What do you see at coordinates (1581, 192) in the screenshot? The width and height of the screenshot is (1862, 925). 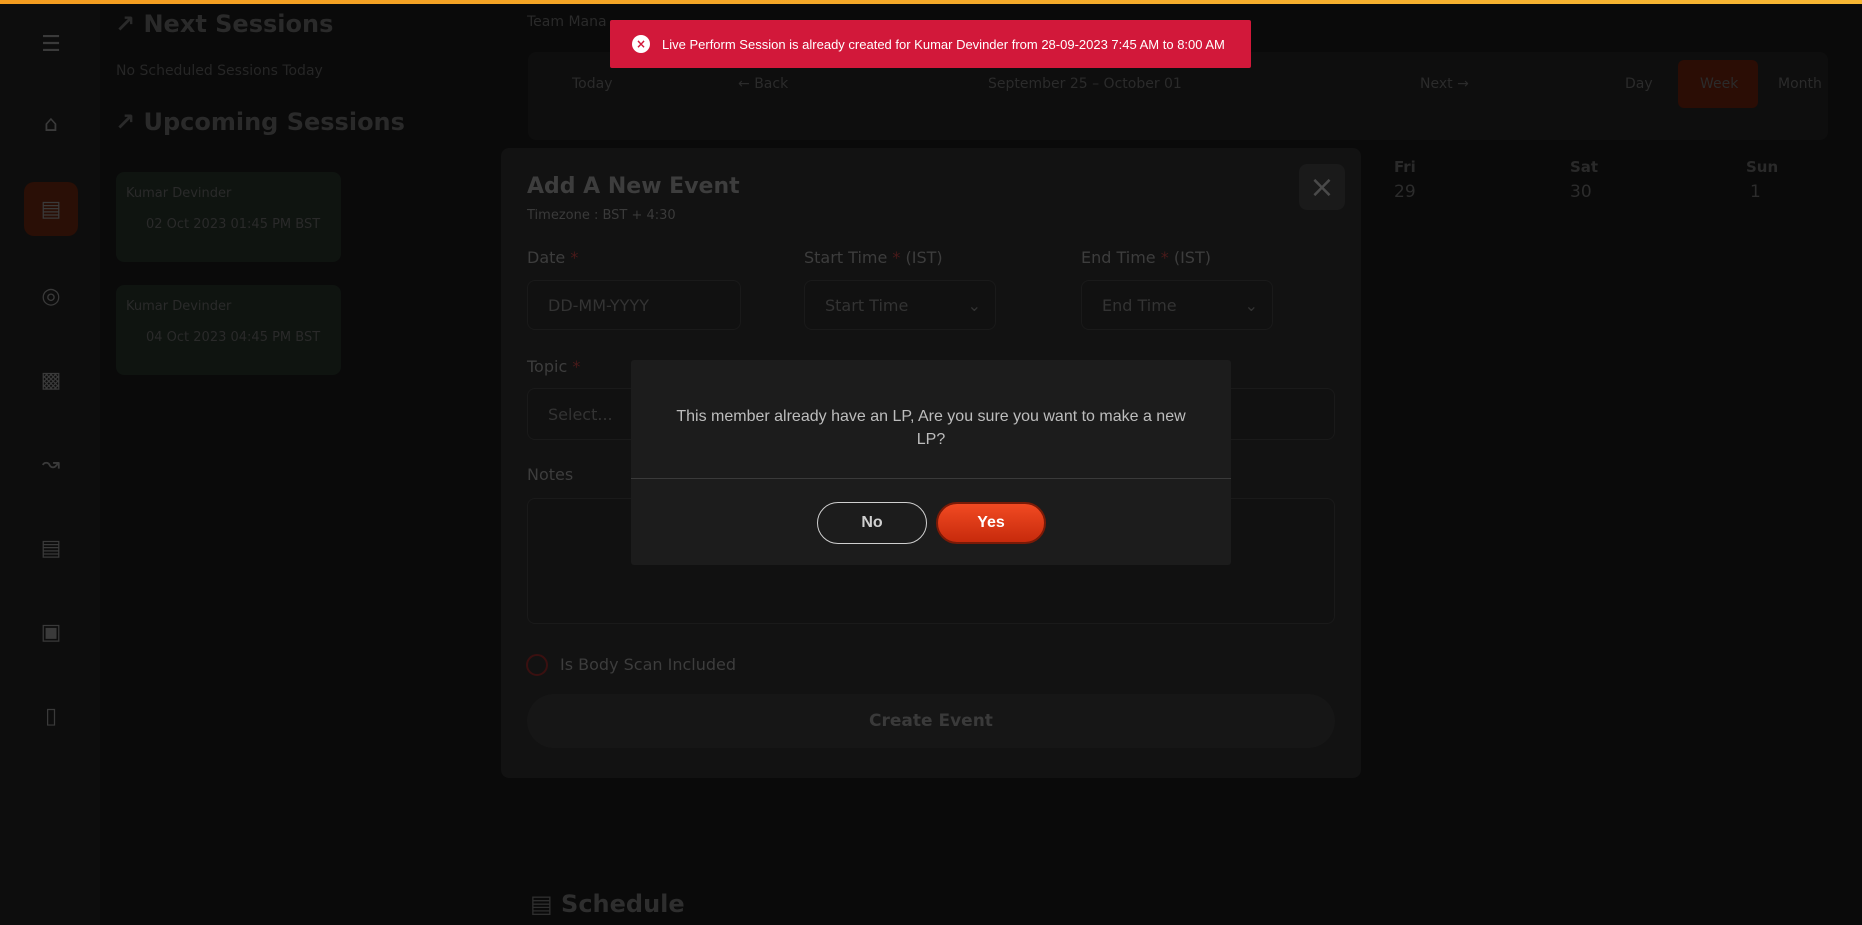 I see `day-number: 30` at bounding box center [1581, 192].